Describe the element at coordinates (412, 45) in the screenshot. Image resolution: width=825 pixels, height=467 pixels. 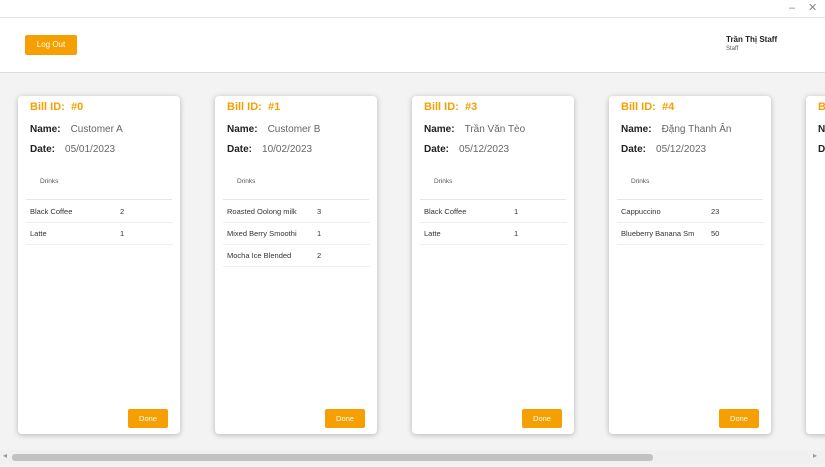
I see `app-header: Log Out Trần Thị Staff Staff` at that location.